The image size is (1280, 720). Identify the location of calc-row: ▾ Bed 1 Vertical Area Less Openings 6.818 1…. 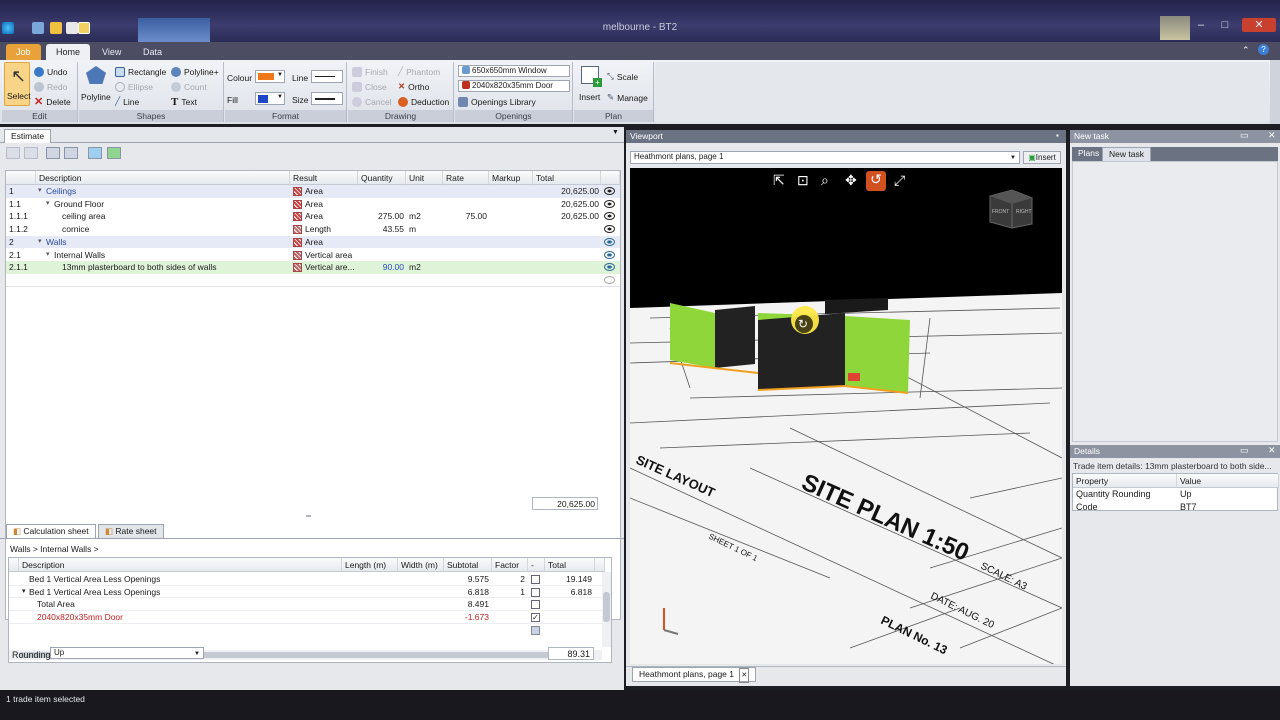
(305, 592).